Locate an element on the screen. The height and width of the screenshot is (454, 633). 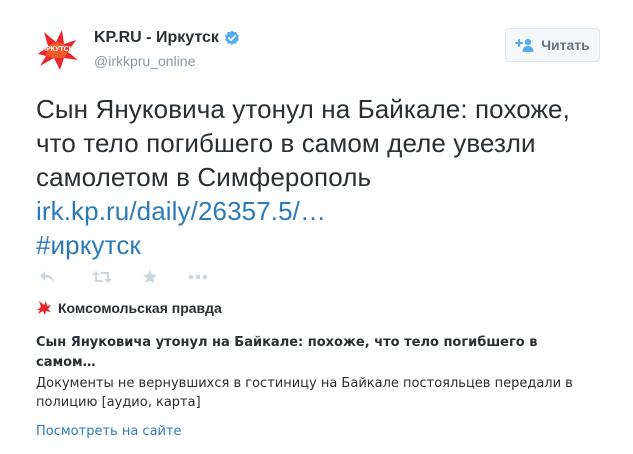
kp-irkutsk-logo-icon: ИРКУТСК is located at coordinates (58, 50).